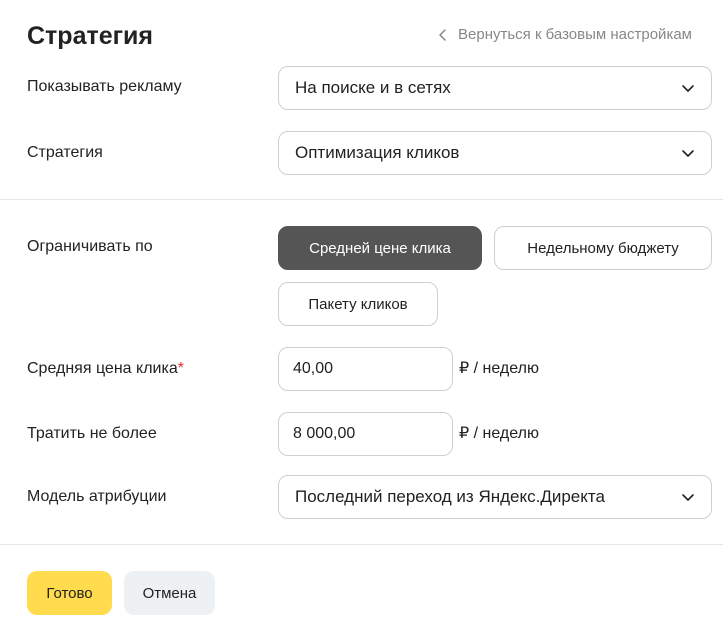  What do you see at coordinates (380, 248) in the screenshot?
I see `limit-by-avg-click-price-button: Средней цене клика` at bounding box center [380, 248].